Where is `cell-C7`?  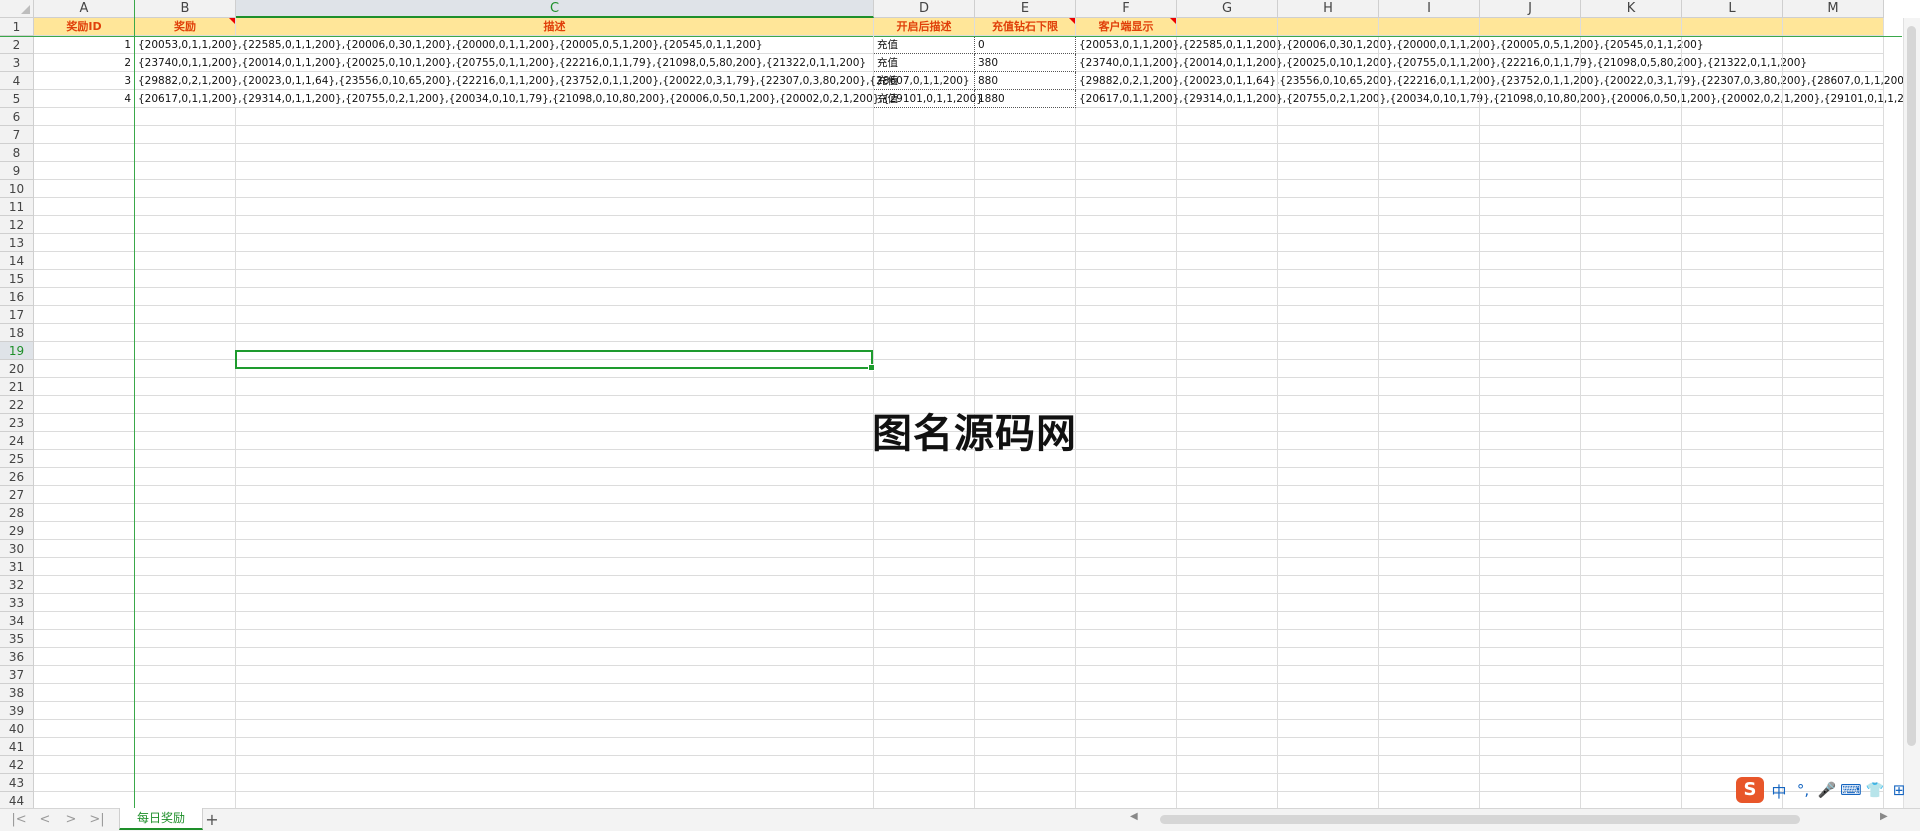
cell-C7 is located at coordinates (555, 135).